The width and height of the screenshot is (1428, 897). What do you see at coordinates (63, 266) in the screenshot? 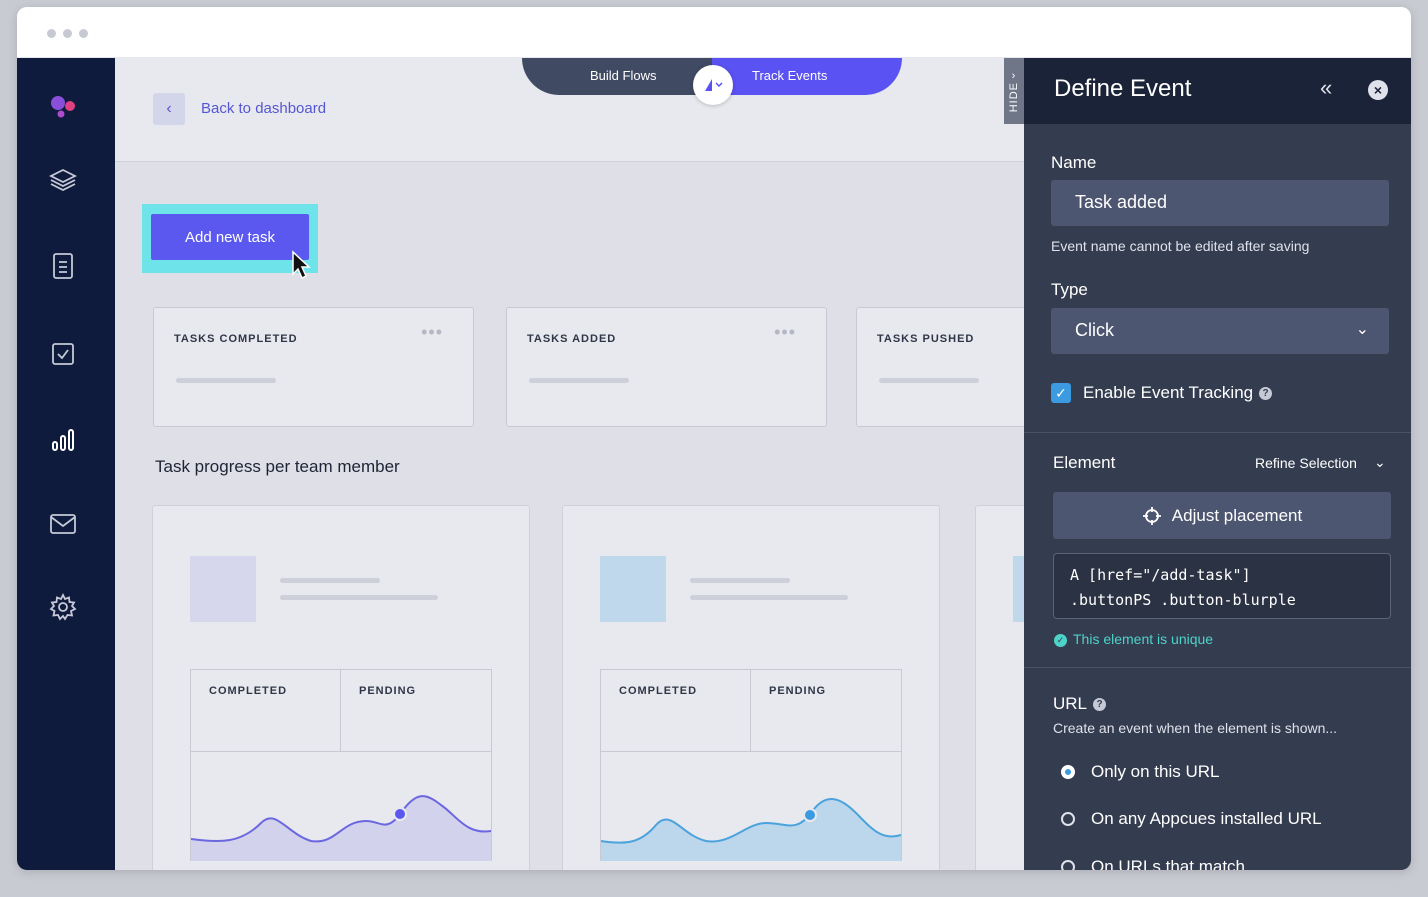
I see `document-icon` at bounding box center [63, 266].